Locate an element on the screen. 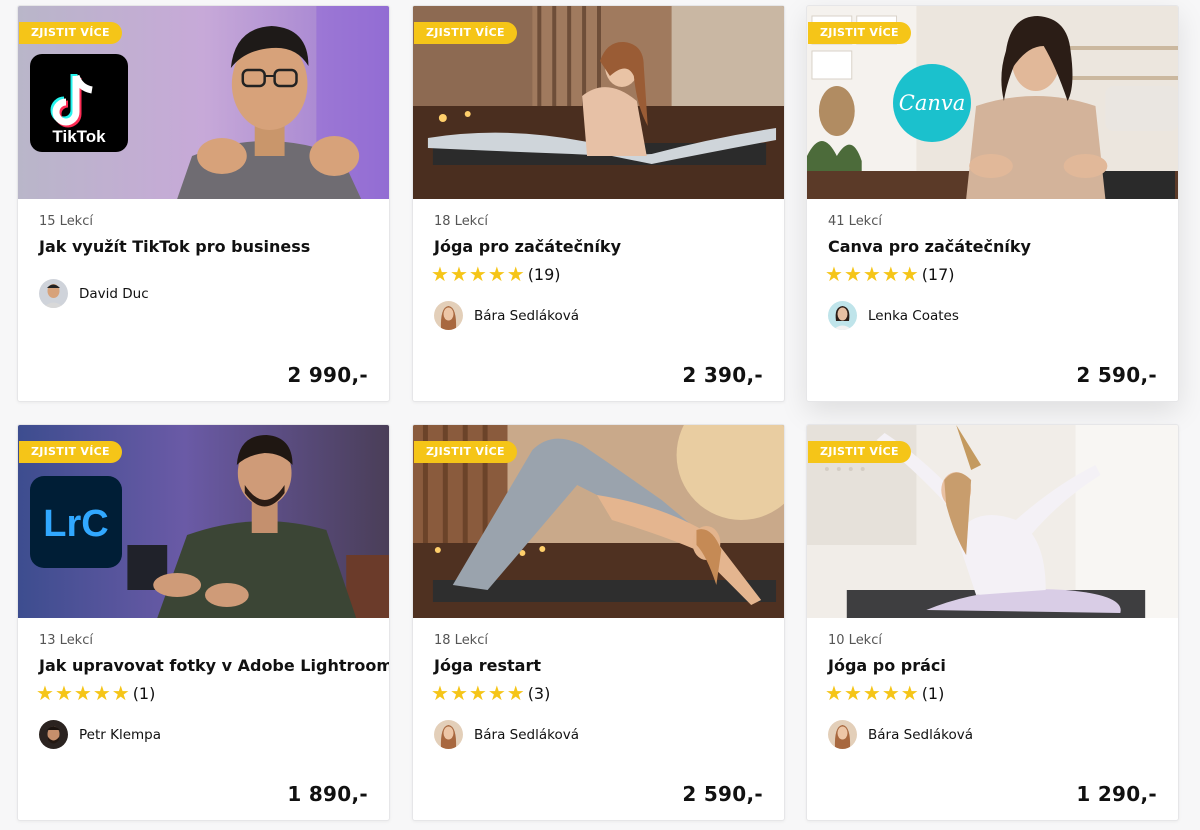 The height and width of the screenshot is (830, 1200). star-rating: ★ ★ ★ ★ ★ (3) is located at coordinates (490, 693).